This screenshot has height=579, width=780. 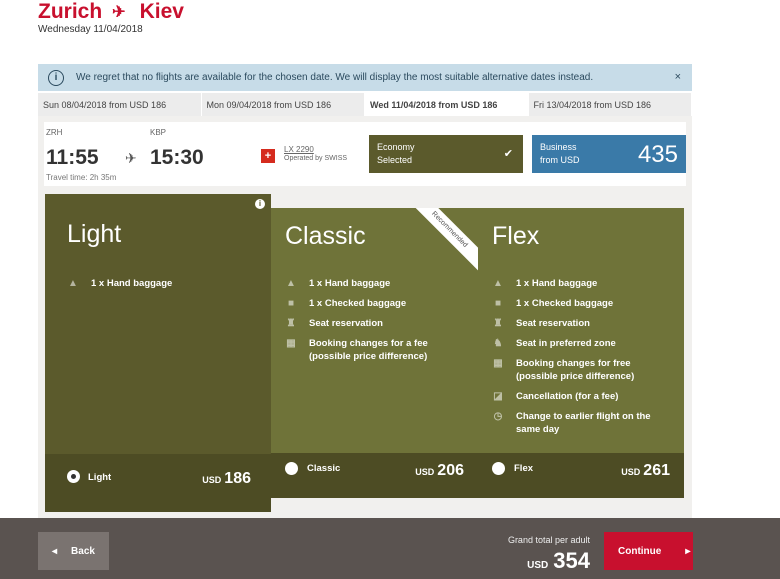 What do you see at coordinates (299, 149) in the screenshot?
I see `flight-number-link: LX 2290` at bounding box center [299, 149].